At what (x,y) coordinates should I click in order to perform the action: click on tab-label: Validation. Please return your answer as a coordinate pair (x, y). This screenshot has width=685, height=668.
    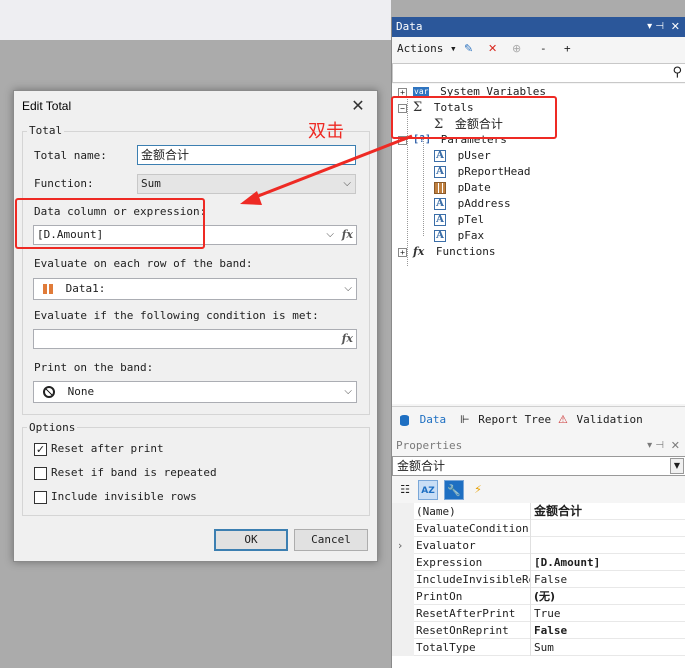
    Looking at the image, I should click on (609, 419).